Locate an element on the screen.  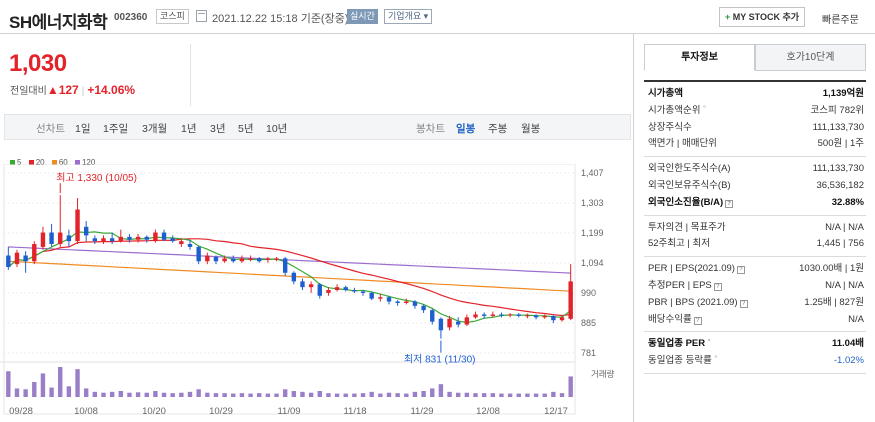
period-1w: 1주일 is located at coordinates (115, 128).